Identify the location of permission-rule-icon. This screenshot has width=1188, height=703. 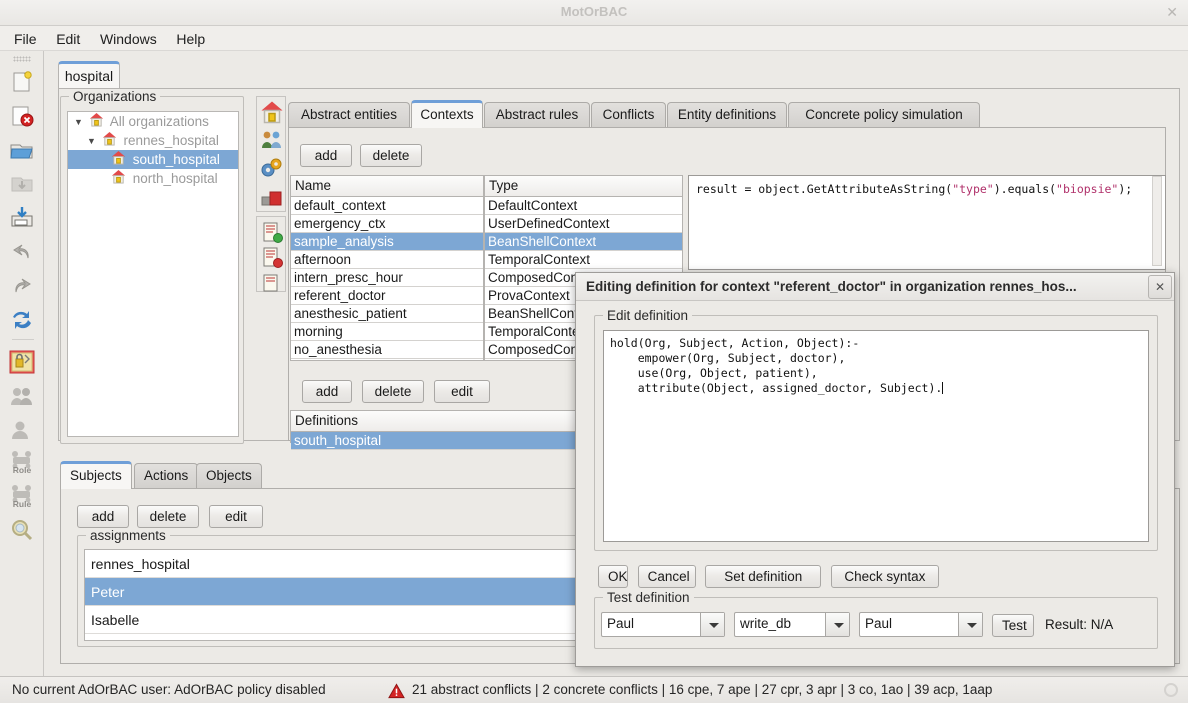
(272, 232).